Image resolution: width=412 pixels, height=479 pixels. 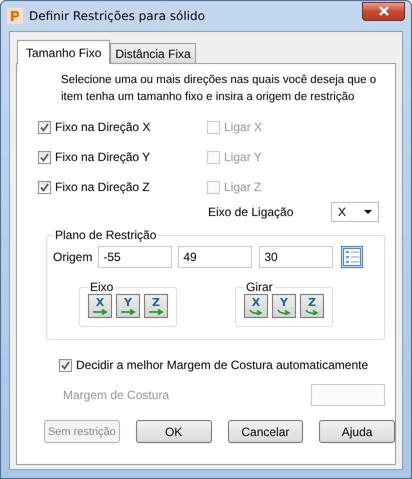 What do you see at coordinates (266, 431) in the screenshot?
I see `dialog-button: Cancelar` at bounding box center [266, 431].